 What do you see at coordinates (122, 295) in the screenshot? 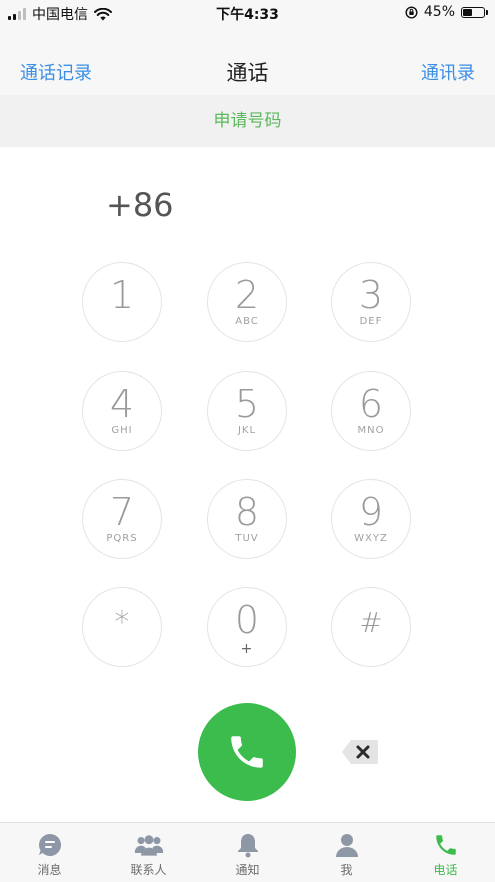
I see `key-digit: 1` at bounding box center [122, 295].